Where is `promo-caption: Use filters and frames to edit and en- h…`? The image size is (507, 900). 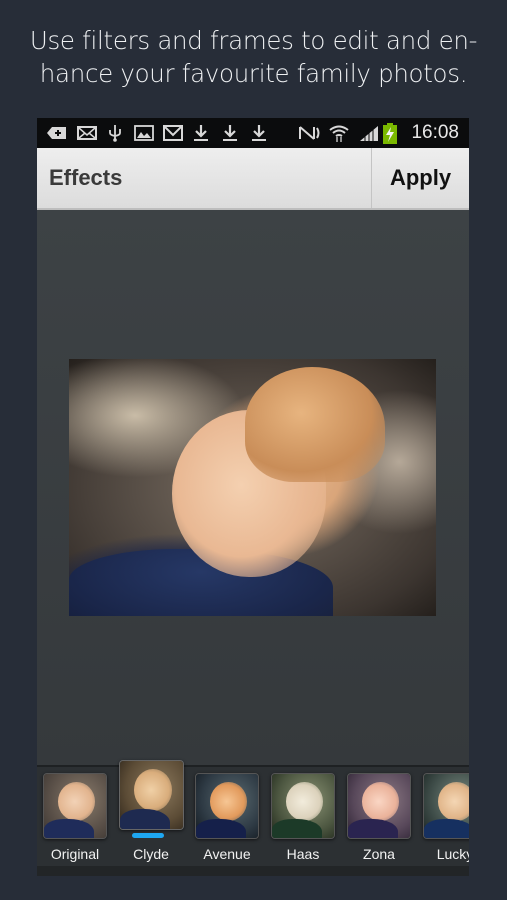
promo-caption: Use filters and frames to edit and en- h… is located at coordinates (253, 57).